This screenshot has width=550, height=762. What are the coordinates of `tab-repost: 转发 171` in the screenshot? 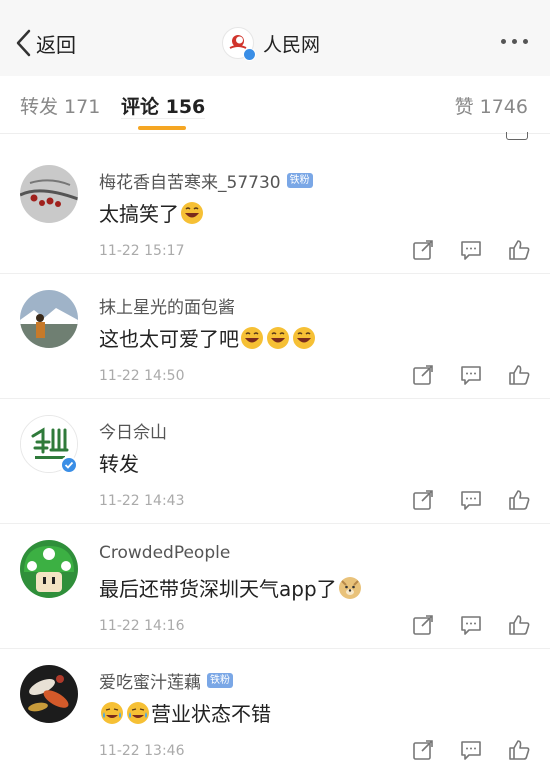 It's located at (60, 105).